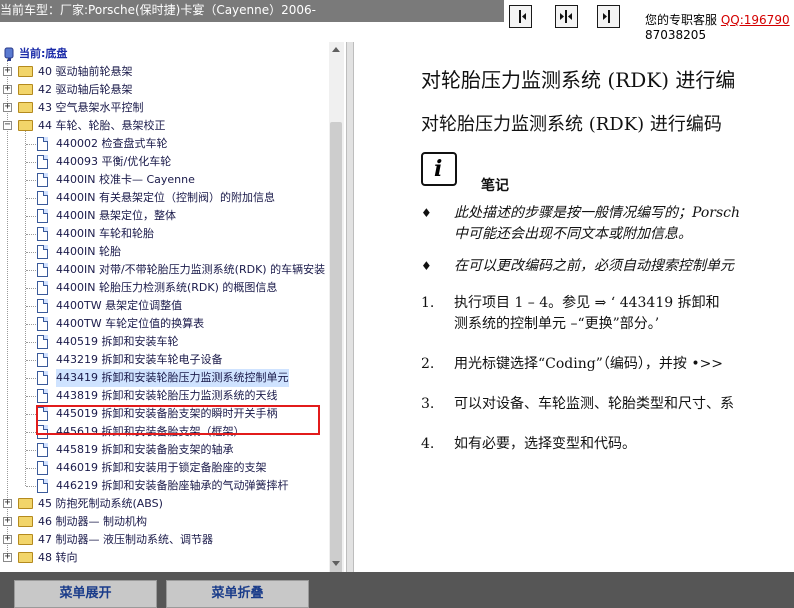 The image size is (794, 608). I want to click on last-page-icon, so click(606, 16).